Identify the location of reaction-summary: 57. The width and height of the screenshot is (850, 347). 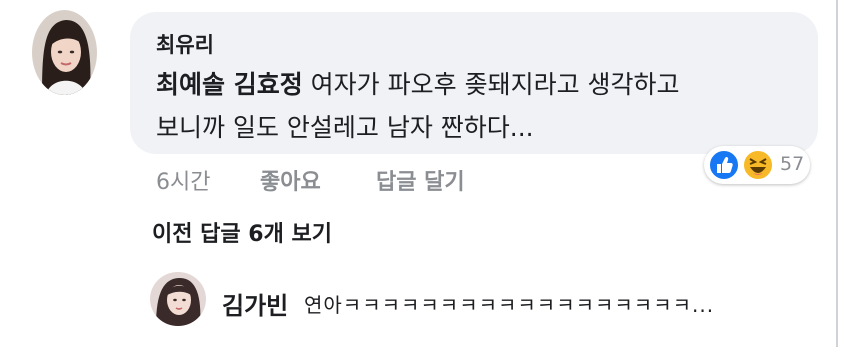
(757, 165).